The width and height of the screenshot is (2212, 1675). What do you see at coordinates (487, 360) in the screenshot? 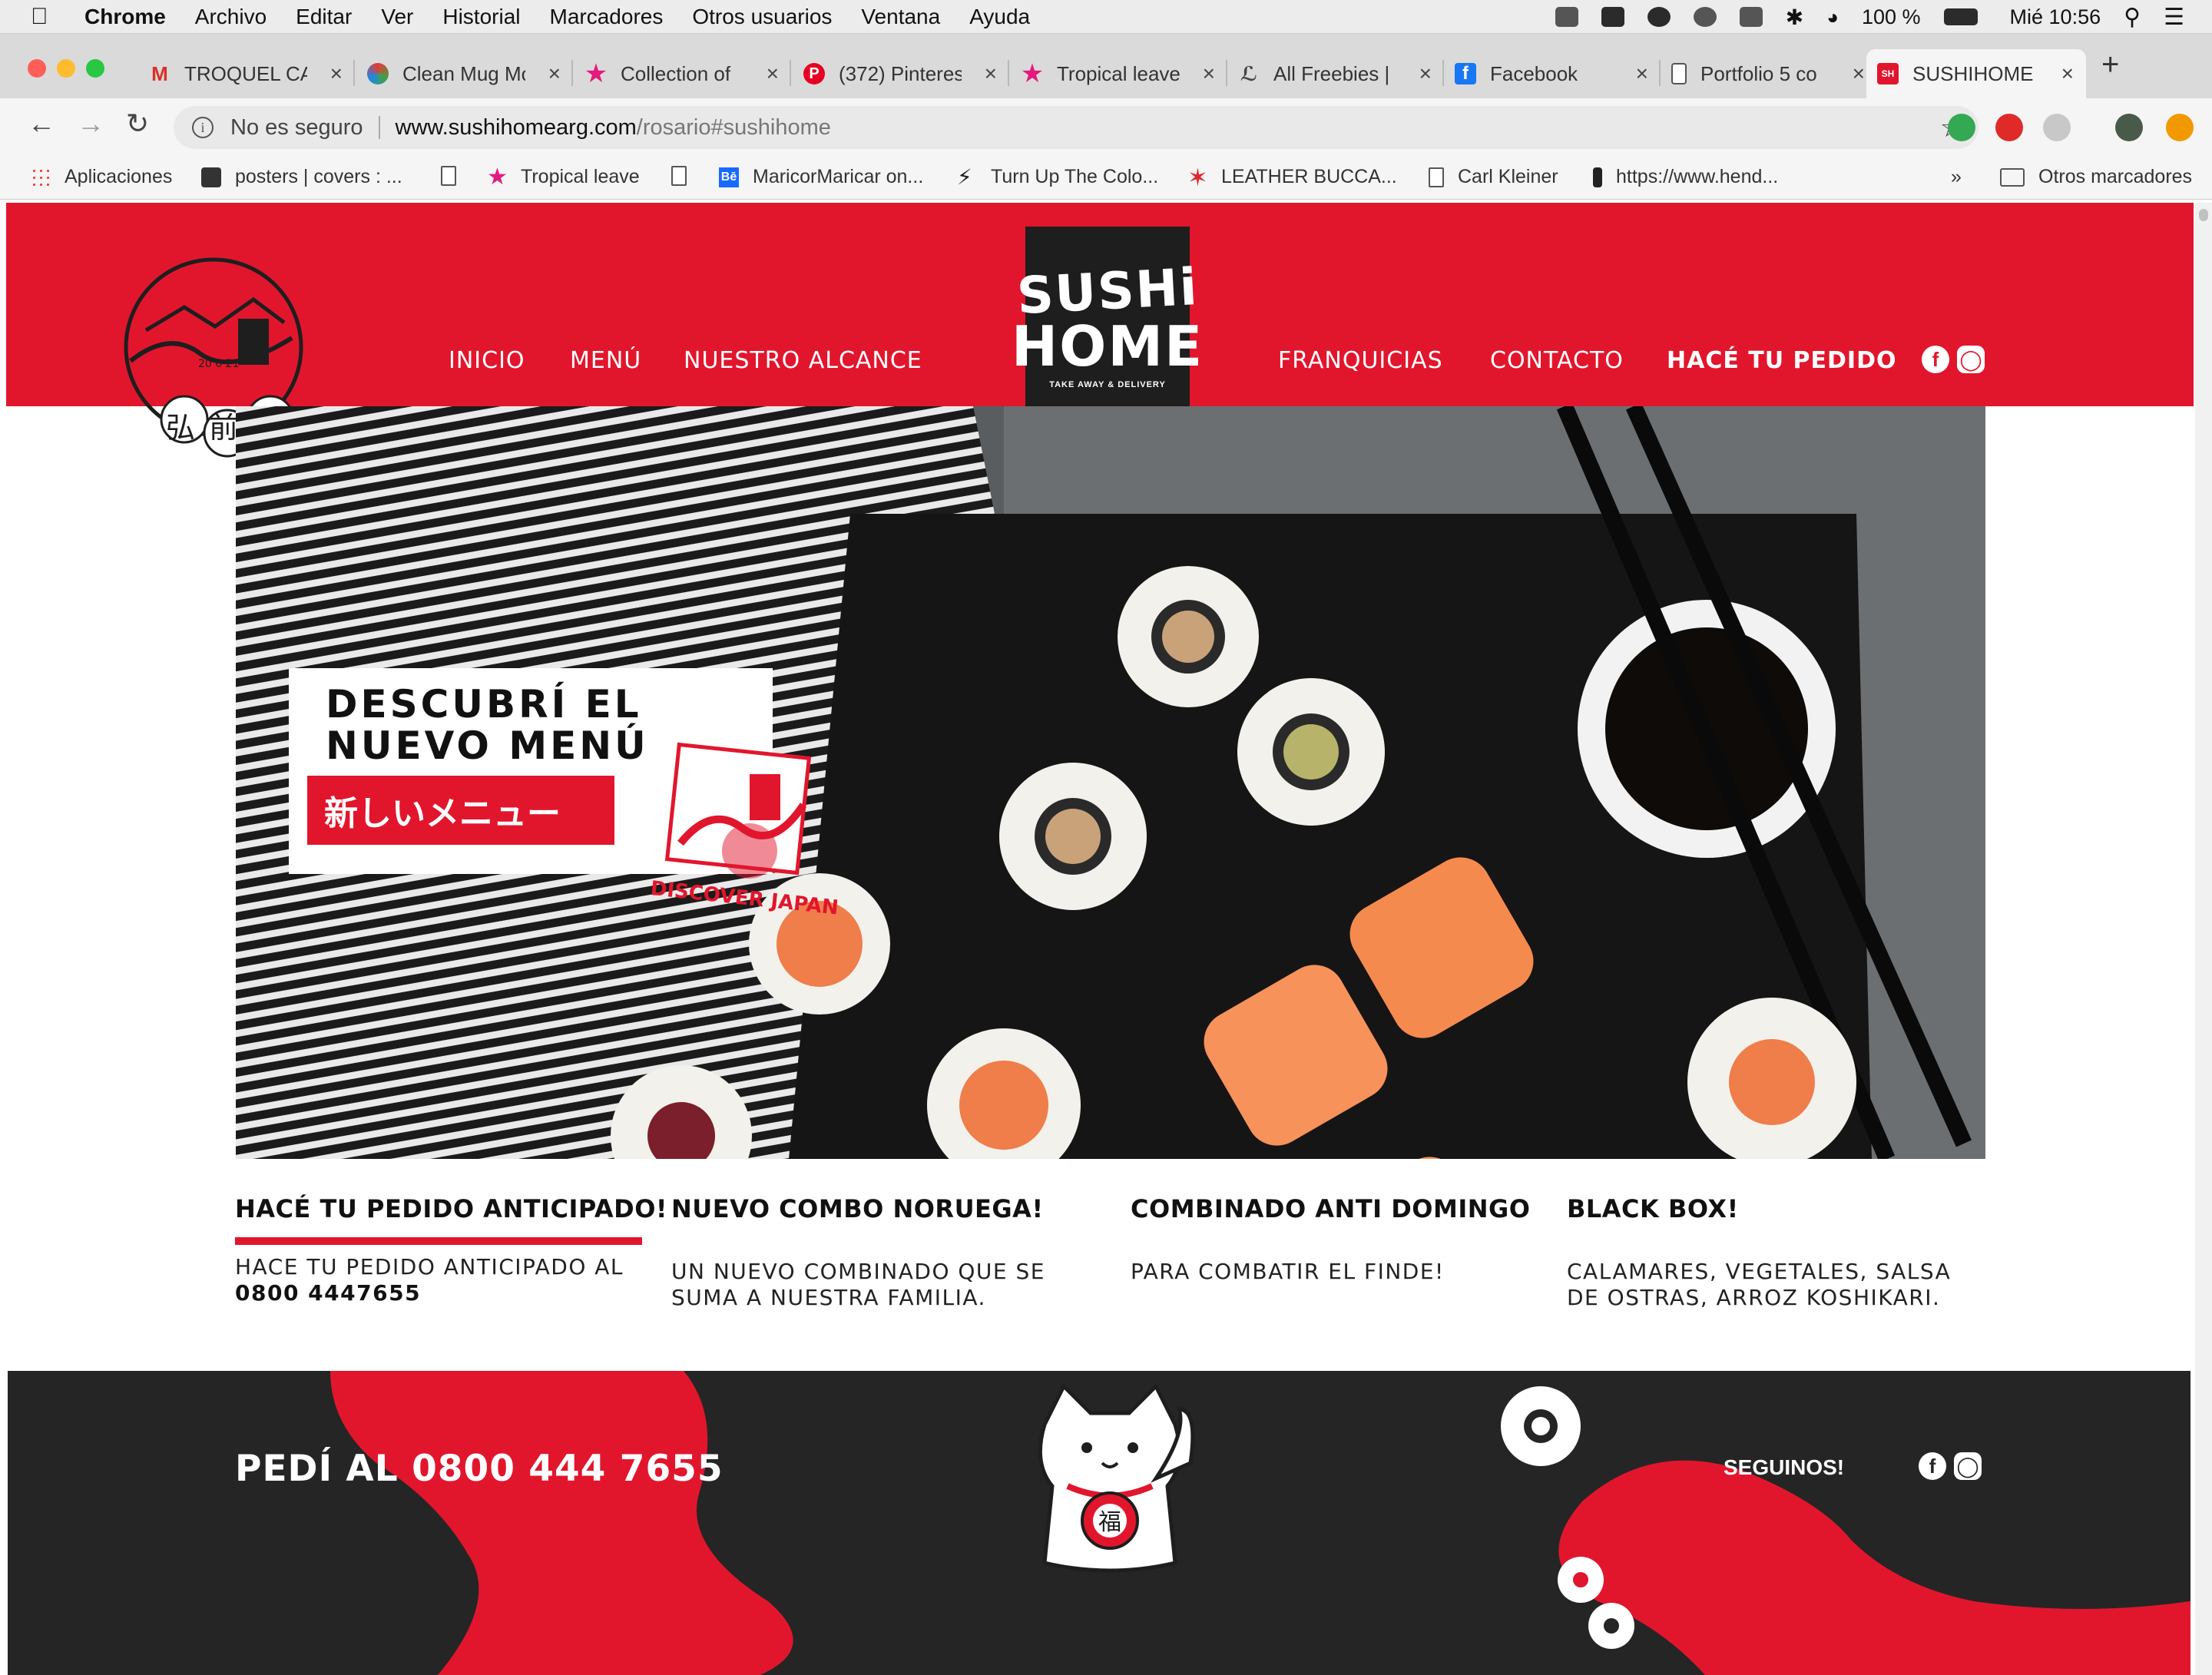
I see `nav-inicio: INICIO` at bounding box center [487, 360].